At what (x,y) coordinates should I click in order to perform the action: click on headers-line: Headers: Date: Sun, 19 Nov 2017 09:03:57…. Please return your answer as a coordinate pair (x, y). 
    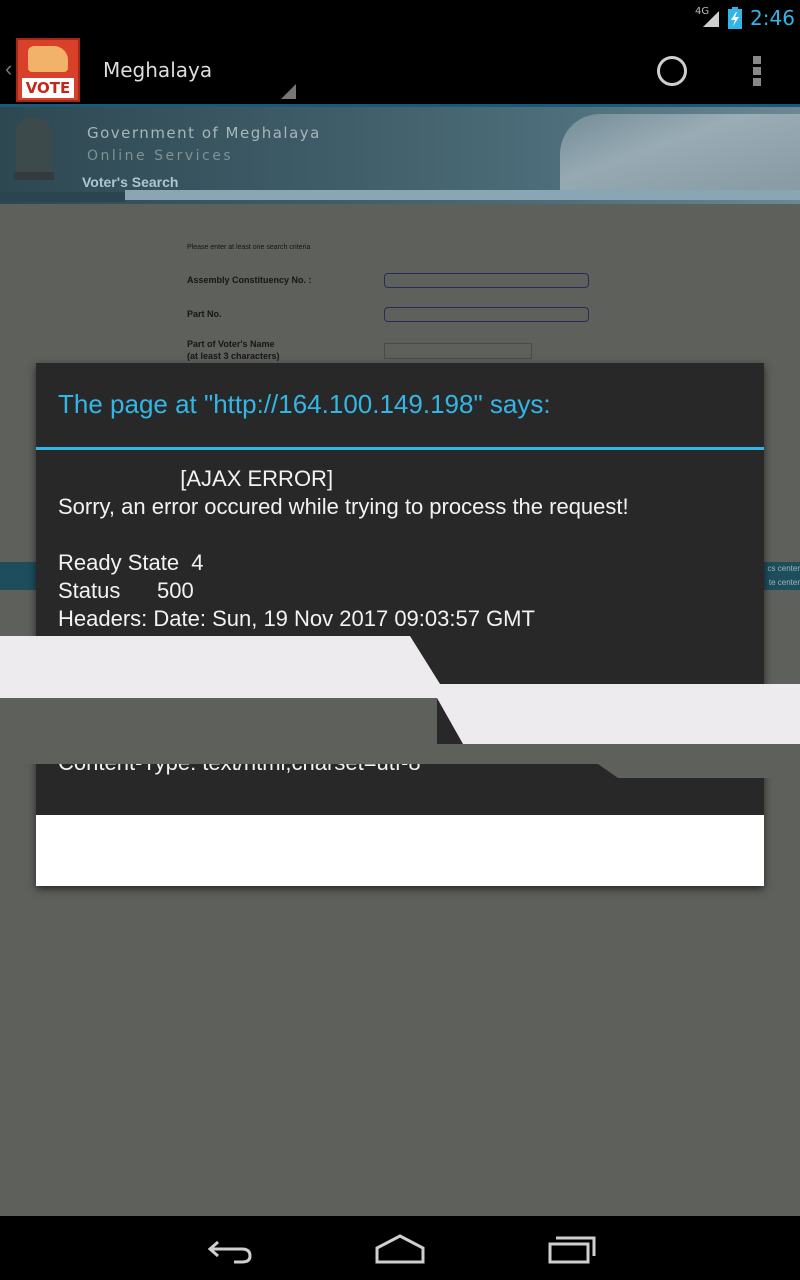
    Looking at the image, I should click on (296, 618).